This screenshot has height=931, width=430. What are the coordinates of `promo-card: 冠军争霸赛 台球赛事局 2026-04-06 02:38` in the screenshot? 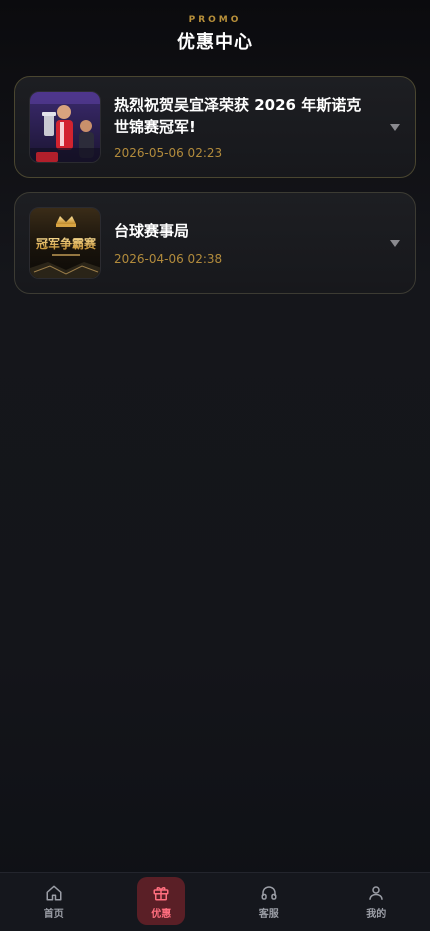 It's located at (215, 243).